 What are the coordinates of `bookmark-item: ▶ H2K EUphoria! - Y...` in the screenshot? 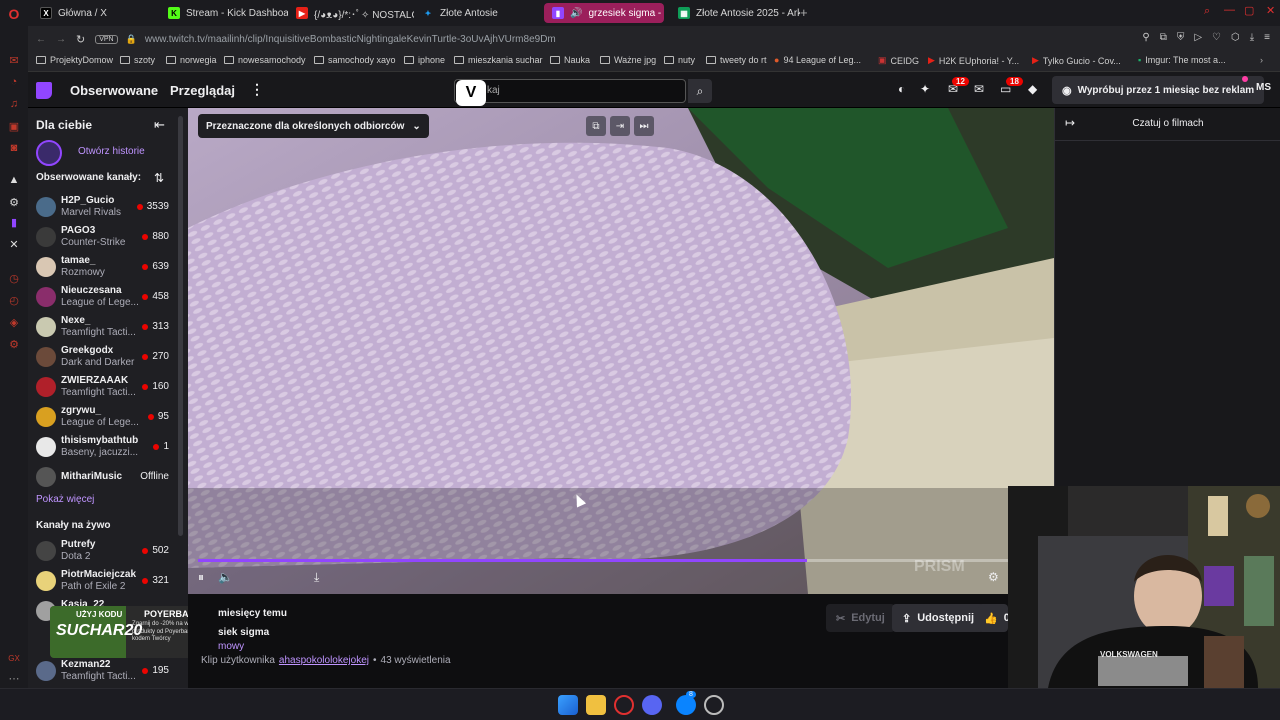 It's located at (973, 60).